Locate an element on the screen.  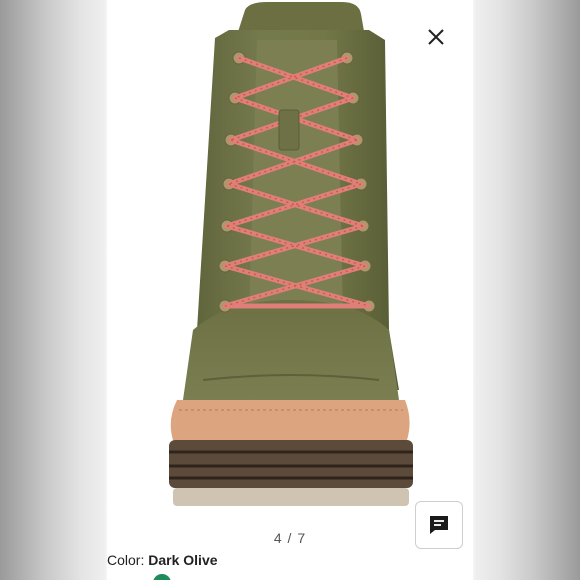
close-button is located at coordinates (436, 37).